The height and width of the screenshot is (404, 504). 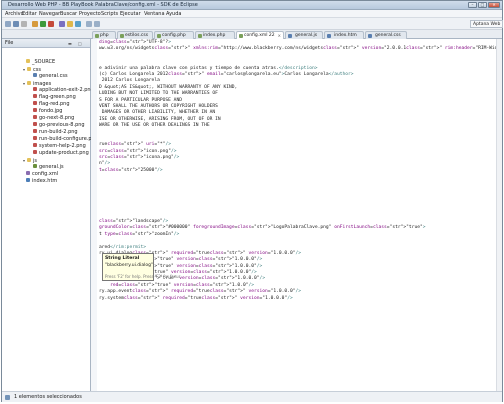 What do you see at coordinates (304, 35) in the screenshot?
I see `tab-general-js: general.js` at bounding box center [304, 35].